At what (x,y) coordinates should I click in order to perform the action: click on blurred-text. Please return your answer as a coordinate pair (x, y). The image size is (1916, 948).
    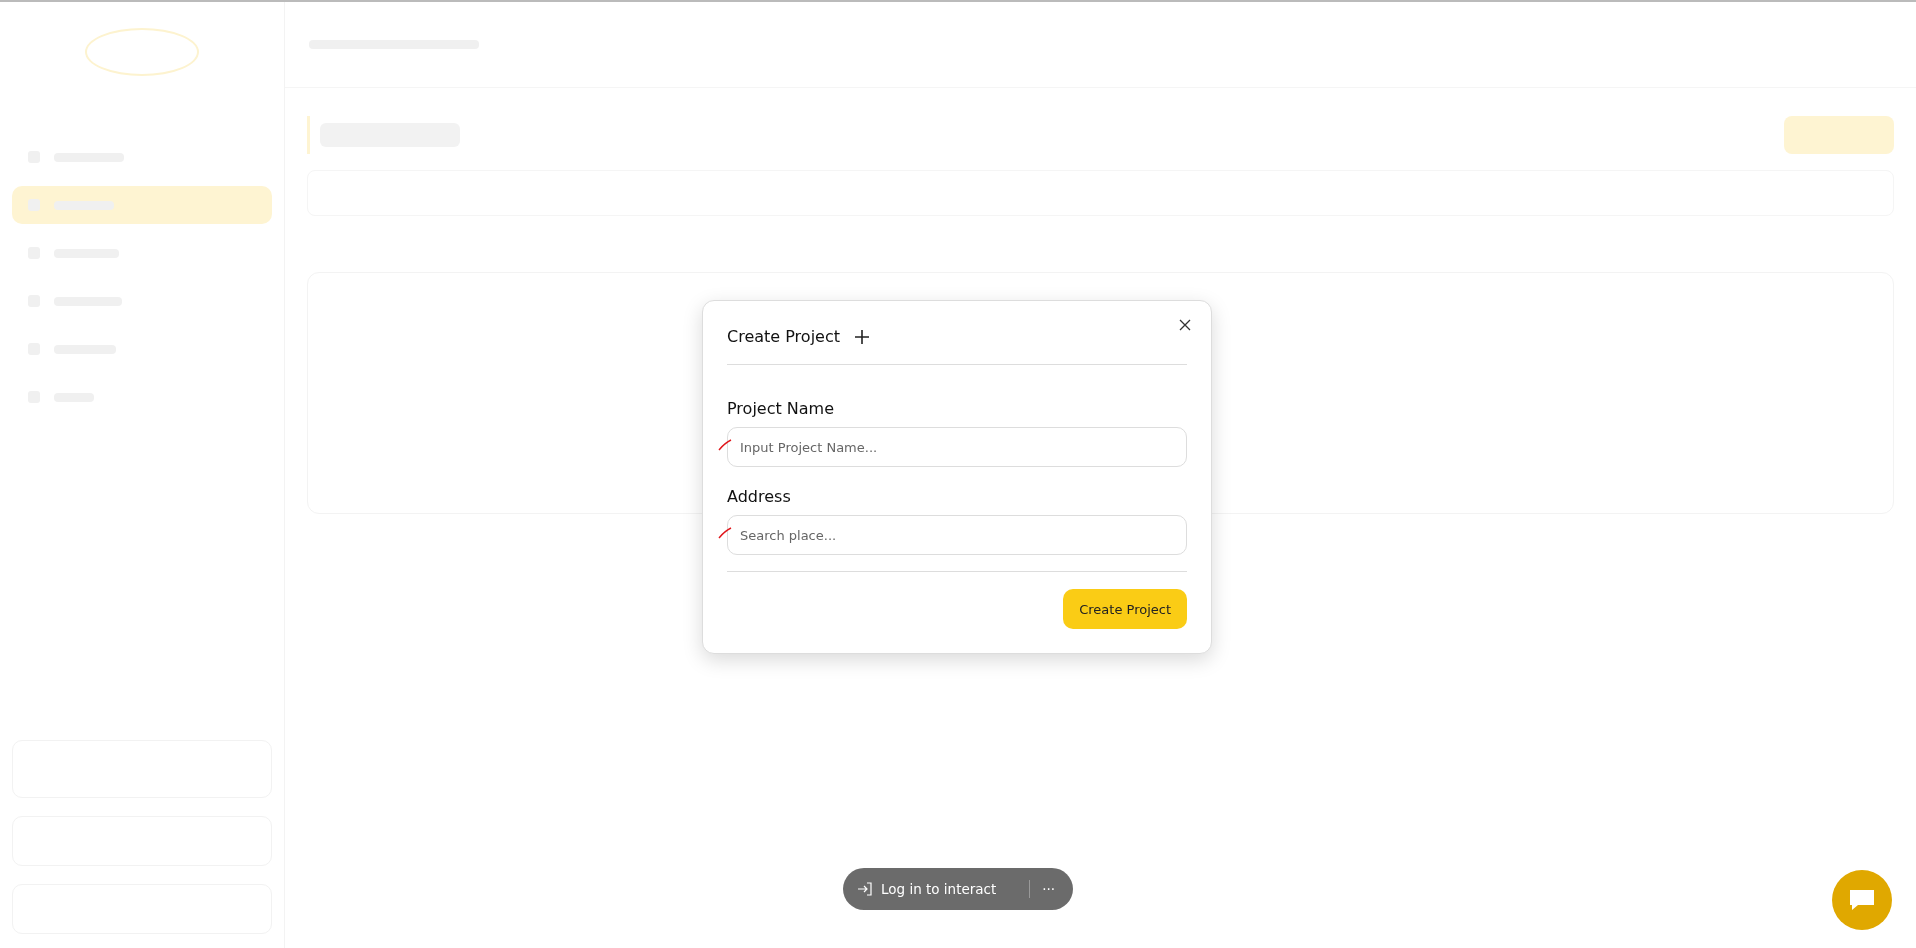
    Looking at the image, I should click on (84, 205).